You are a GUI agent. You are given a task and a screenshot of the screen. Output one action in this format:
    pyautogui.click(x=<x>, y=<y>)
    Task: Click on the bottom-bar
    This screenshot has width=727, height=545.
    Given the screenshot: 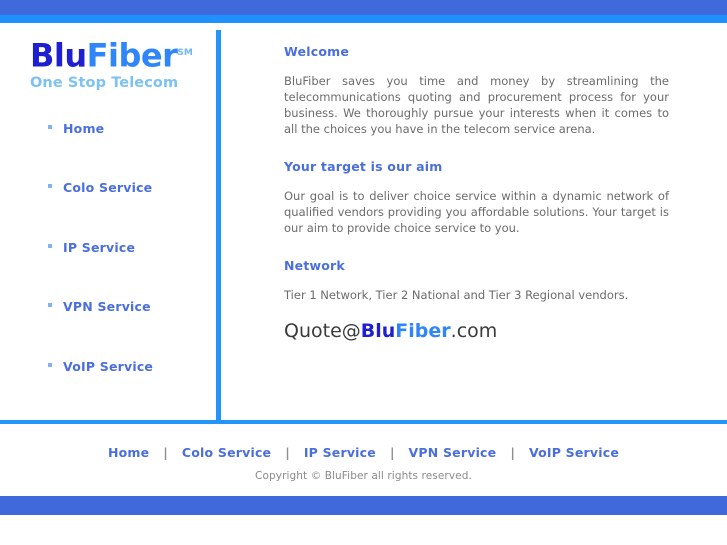 What is the action you would take?
    pyautogui.click(x=363, y=505)
    